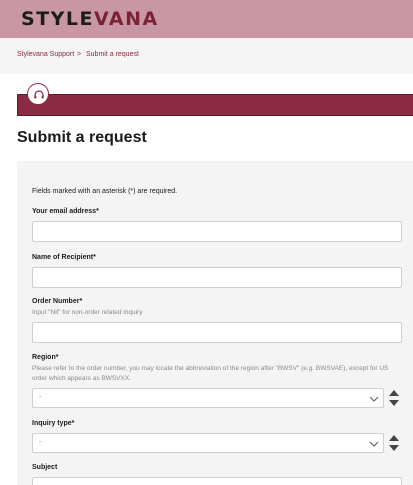 Image resolution: width=413 pixels, height=485 pixels. I want to click on stylevana-logo: STYLEVANA, so click(90, 19).